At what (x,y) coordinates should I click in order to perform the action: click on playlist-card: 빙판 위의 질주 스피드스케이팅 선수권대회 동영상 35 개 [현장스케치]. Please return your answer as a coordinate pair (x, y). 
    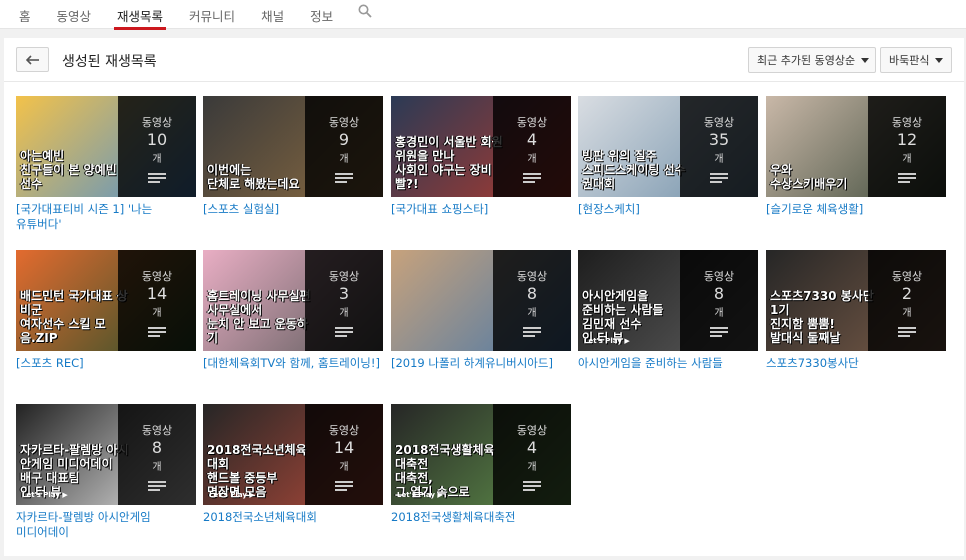
    Looking at the image, I should click on (668, 156).